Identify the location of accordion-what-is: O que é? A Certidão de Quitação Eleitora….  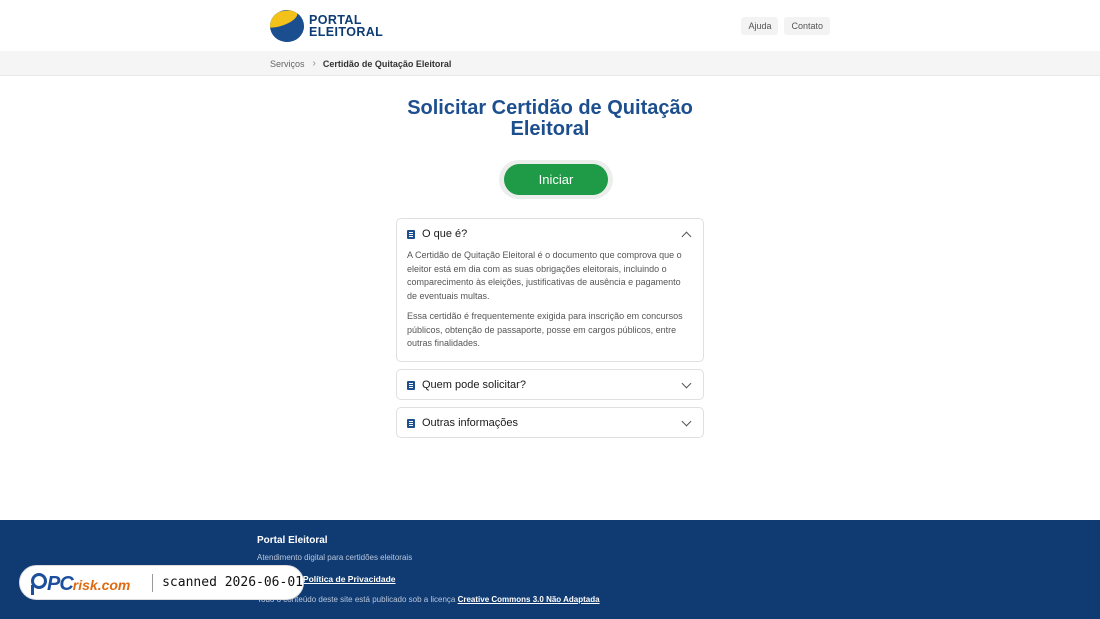
(550, 290).